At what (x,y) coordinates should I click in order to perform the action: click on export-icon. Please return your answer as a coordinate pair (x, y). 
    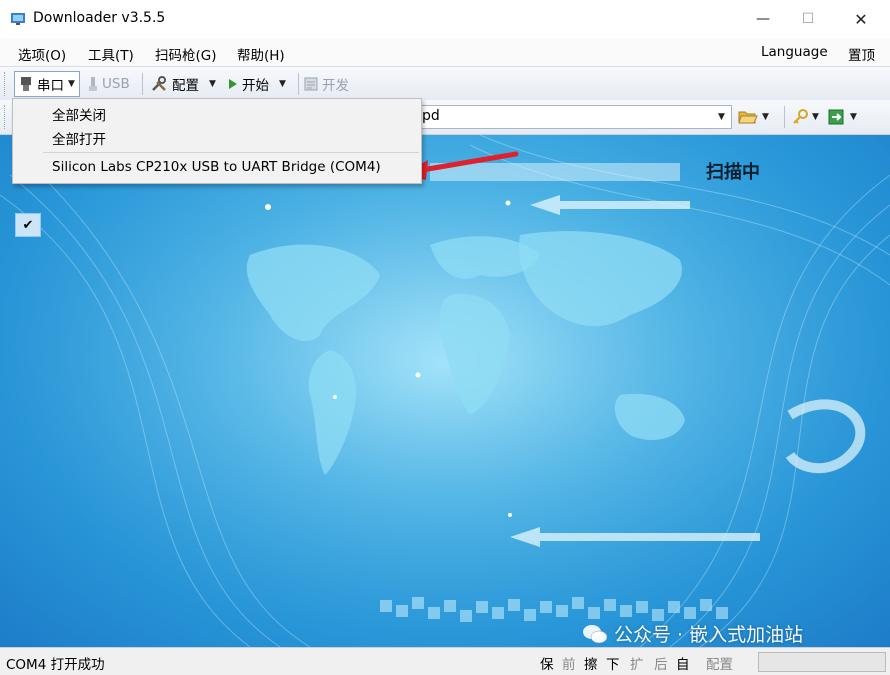
    Looking at the image, I should click on (836, 117).